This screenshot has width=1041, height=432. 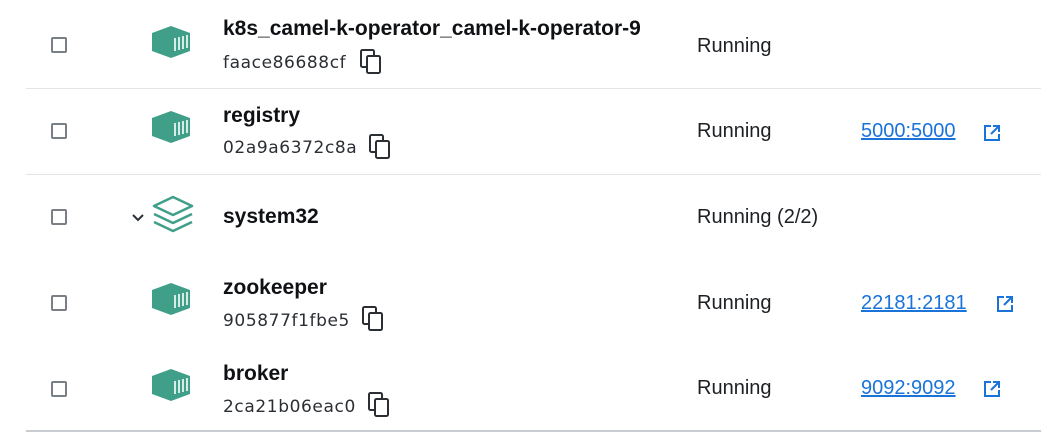 I want to click on container-name: broker, so click(x=255, y=374).